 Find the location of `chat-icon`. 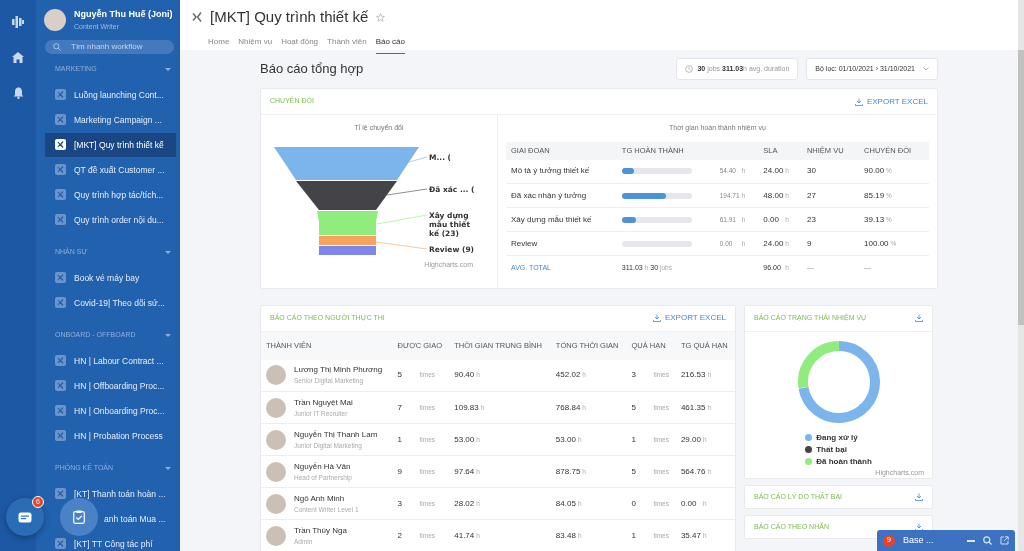

chat-icon is located at coordinates (25, 517).